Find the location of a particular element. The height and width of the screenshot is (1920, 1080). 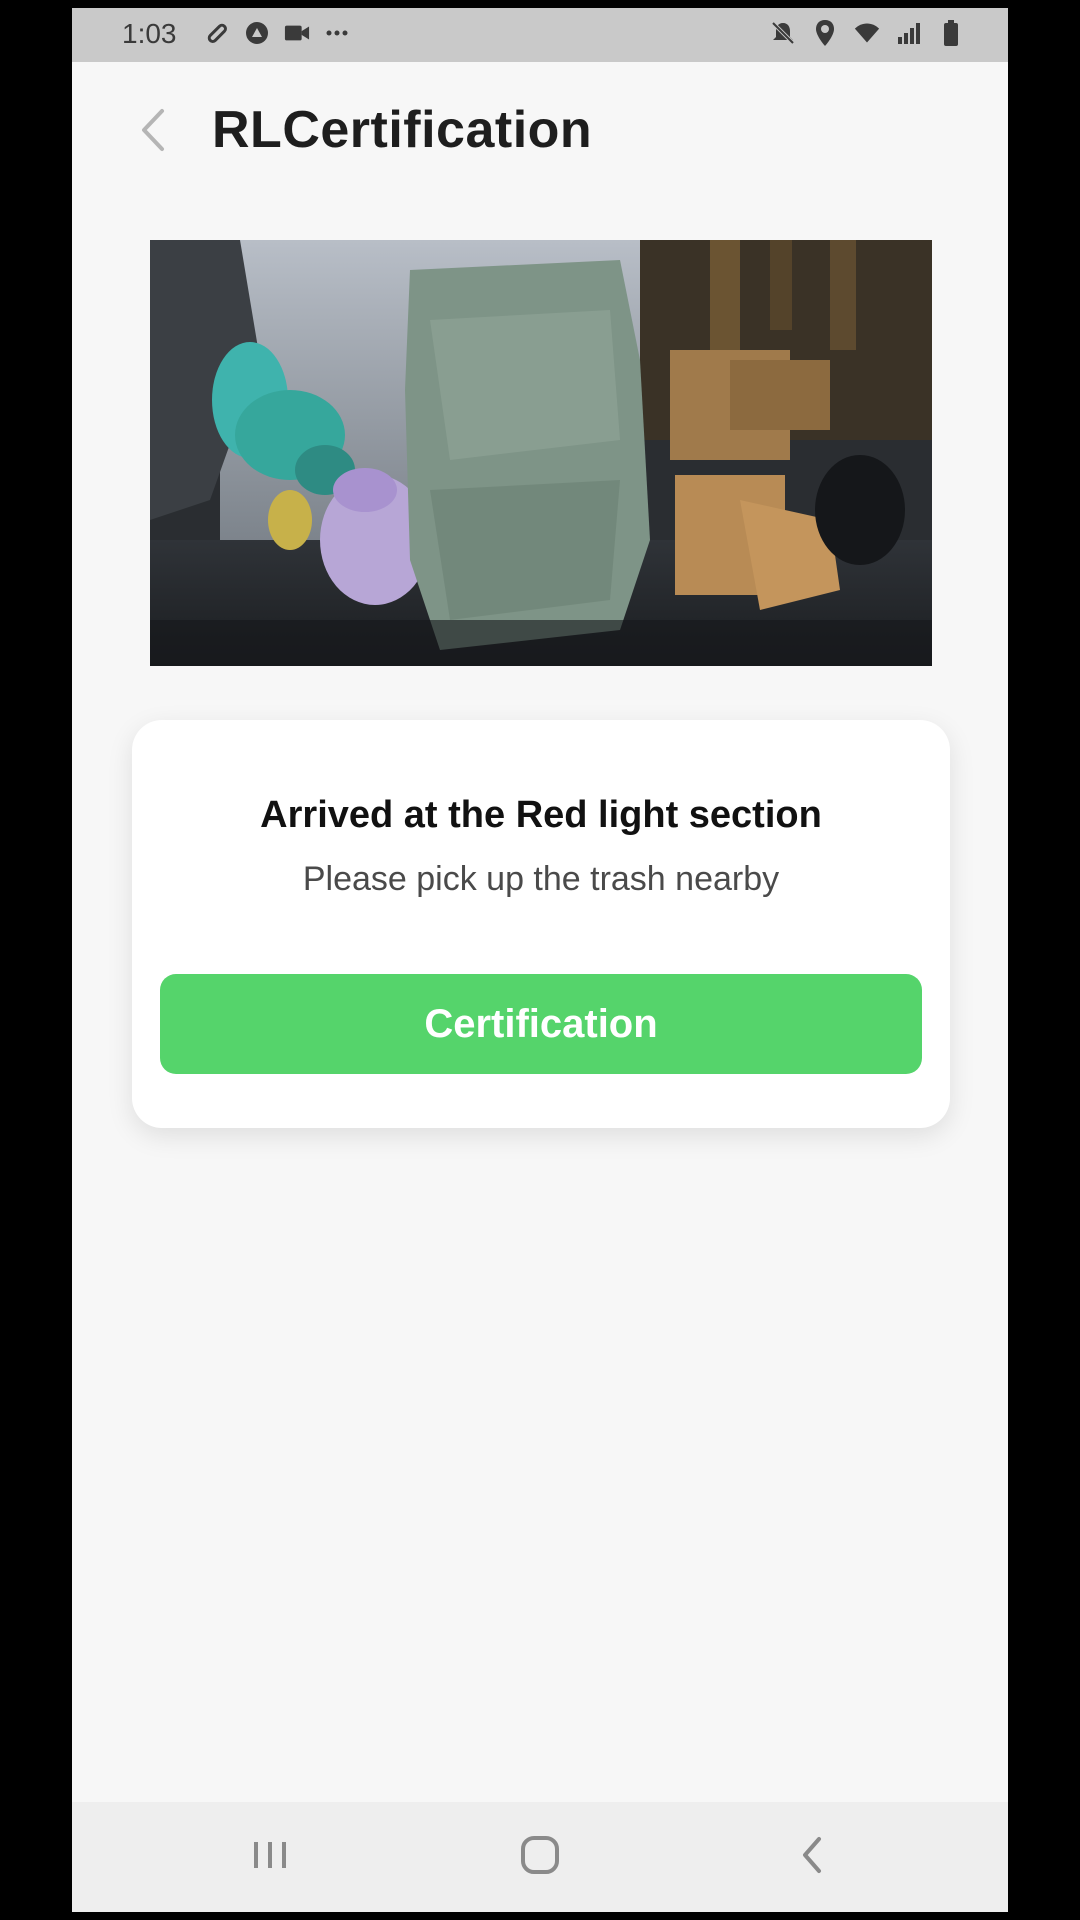

recents-button is located at coordinates (270, 1857).